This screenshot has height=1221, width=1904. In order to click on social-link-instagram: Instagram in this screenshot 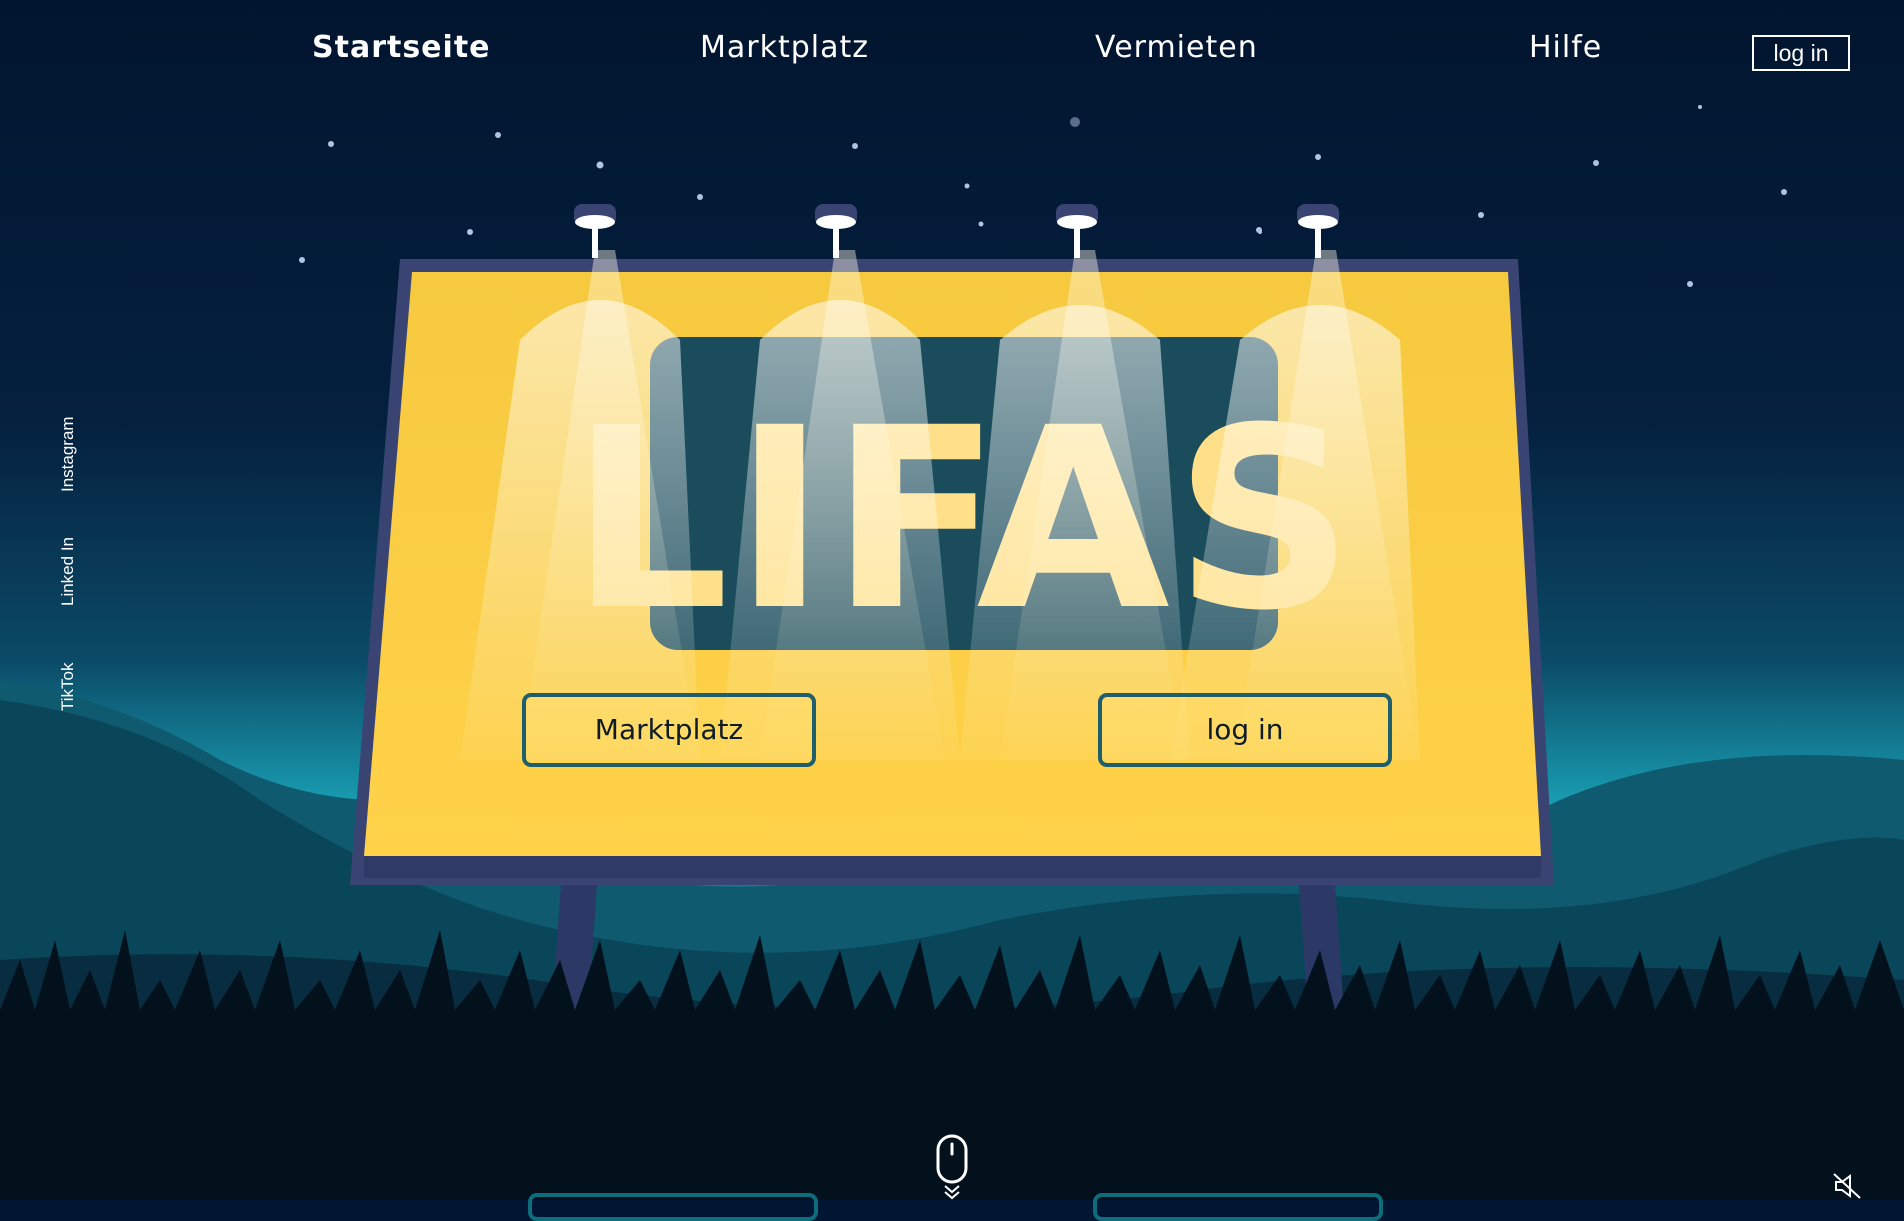, I will do `click(68, 454)`.